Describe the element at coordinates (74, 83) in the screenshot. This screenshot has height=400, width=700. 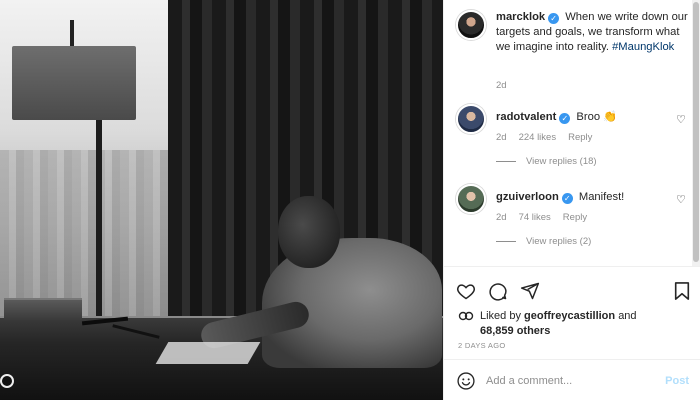
I see `lamp-shade` at that location.